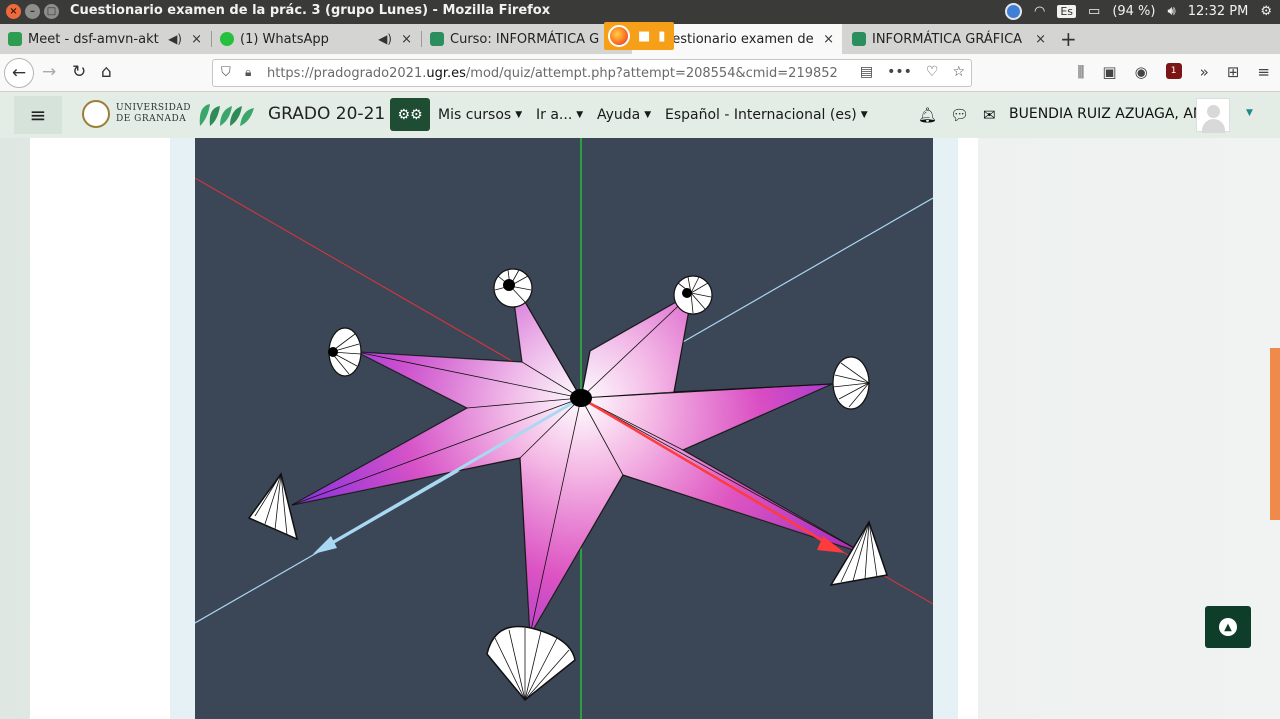 The width and height of the screenshot is (1280, 719). Describe the element at coordinates (1233, 72) in the screenshot. I see `extensions-icon: ⊞` at that location.